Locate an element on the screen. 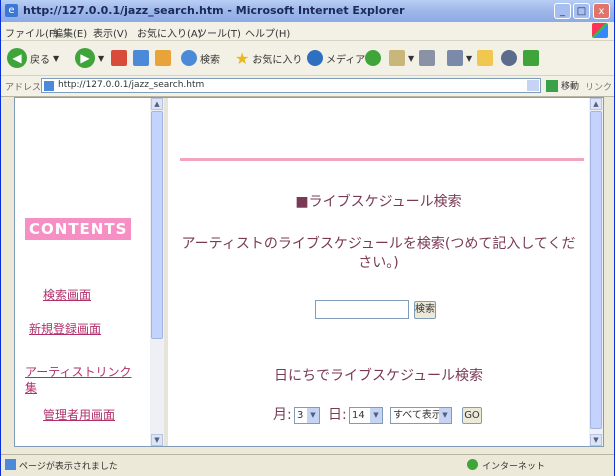 The width and height of the screenshot is (615, 476). extra-icon is located at coordinates (531, 58).